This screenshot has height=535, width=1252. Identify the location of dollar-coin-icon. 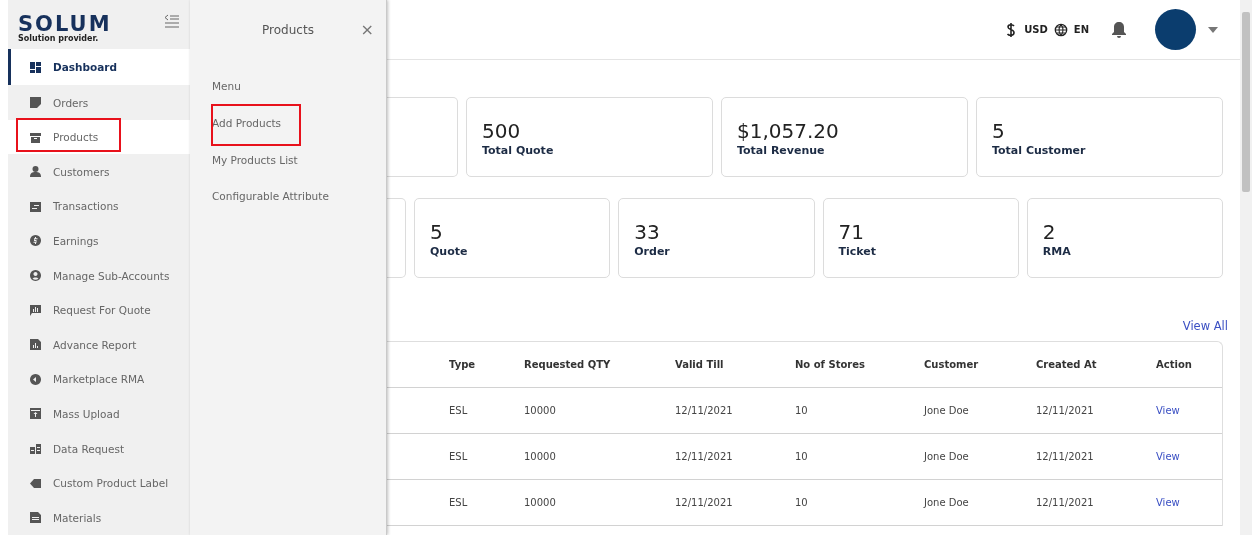
(35, 241).